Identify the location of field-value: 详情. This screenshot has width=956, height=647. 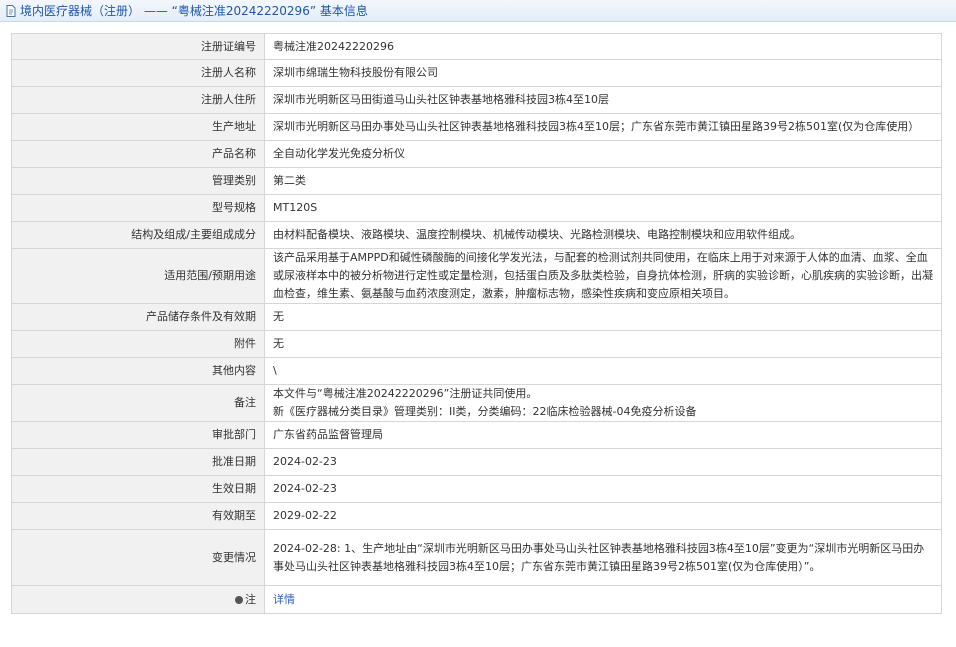
(603, 599).